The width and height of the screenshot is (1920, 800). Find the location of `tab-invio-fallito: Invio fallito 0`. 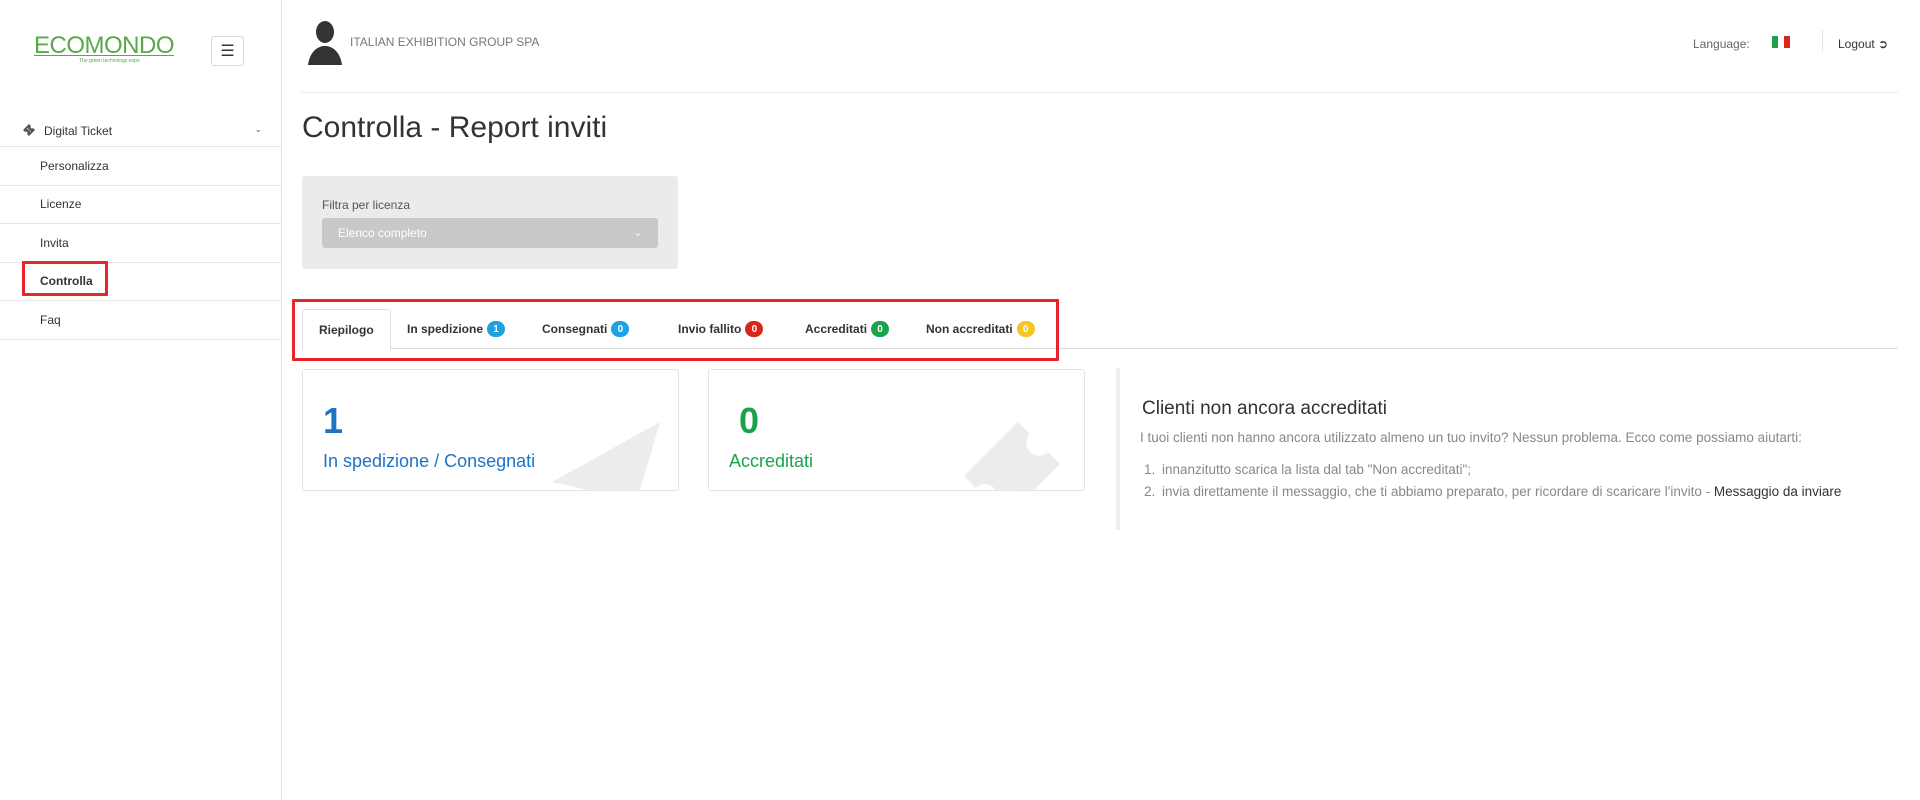

tab-invio-fallito: Invio fallito 0 is located at coordinates (721, 329).